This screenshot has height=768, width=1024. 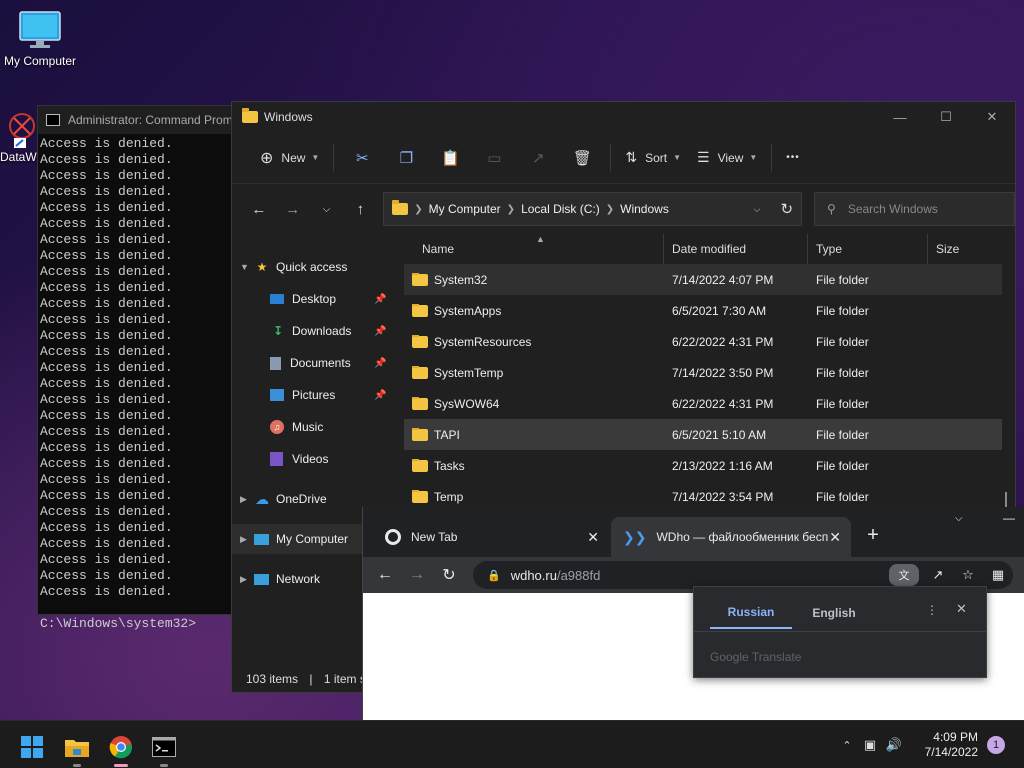 I want to click on sidebar-item-downloads: ↧ Downloads 📌, so click(x=330, y=331).